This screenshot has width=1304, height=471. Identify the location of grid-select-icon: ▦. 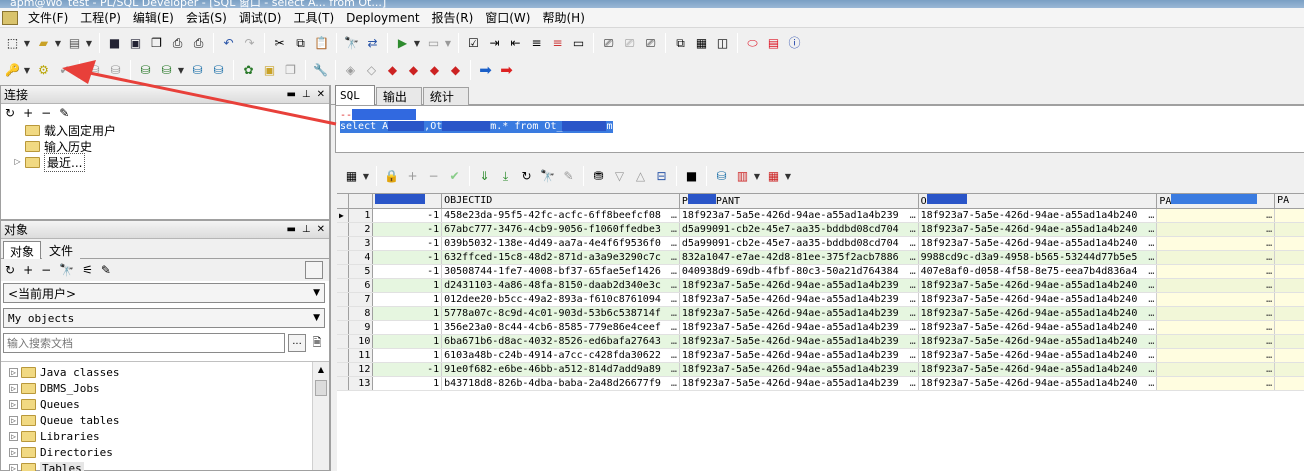
(351, 176).